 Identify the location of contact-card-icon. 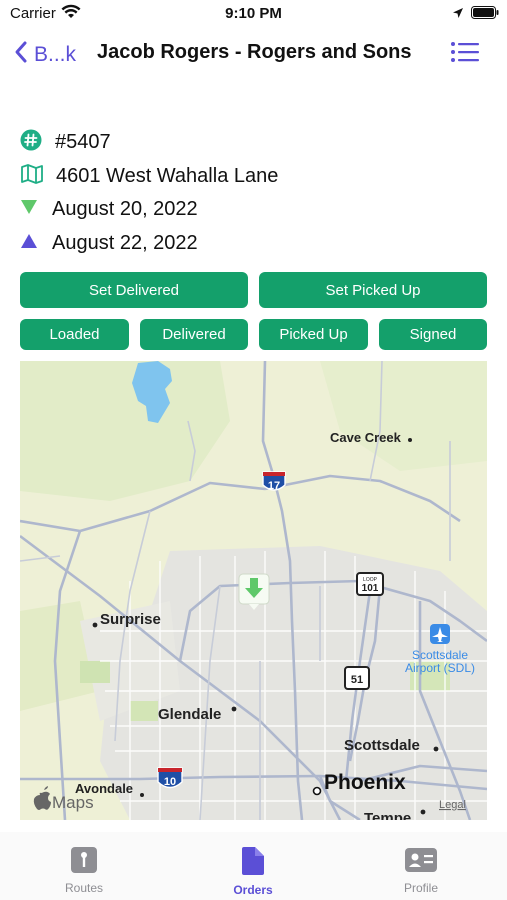
(421, 863).